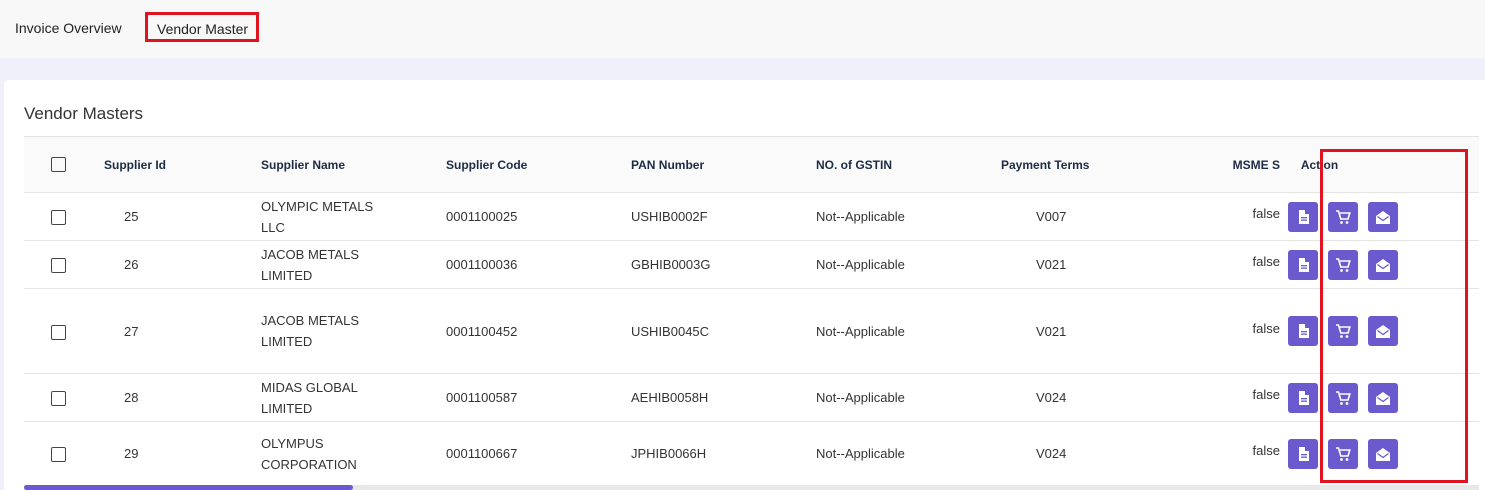 The image size is (1485, 490). I want to click on header-supplier-name: Supplier Name, so click(353, 164).